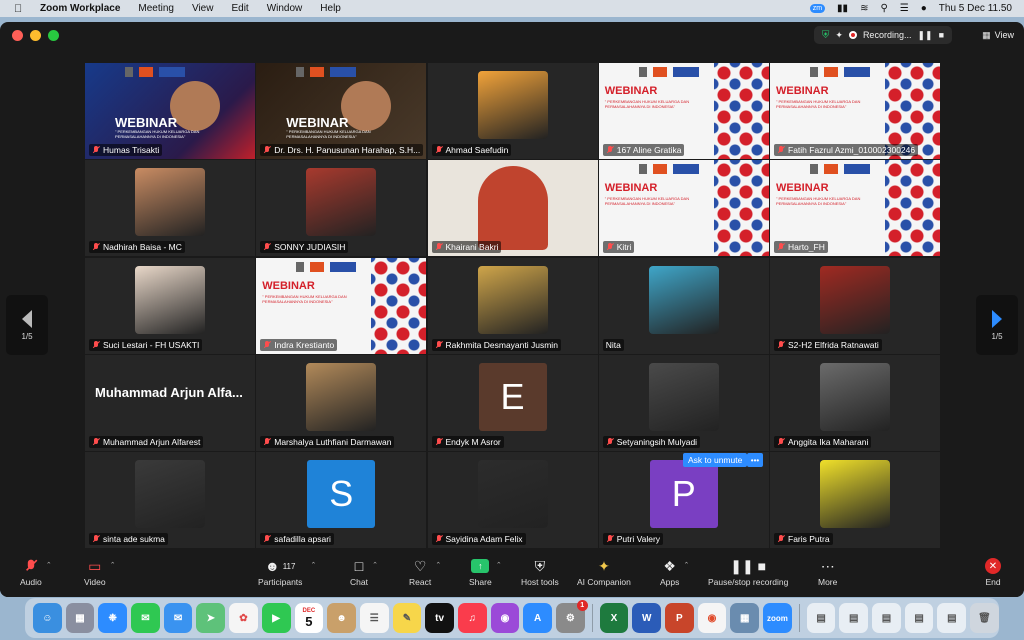  Describe the element at coordinates (647, 618) in the screenshot. I see `word-icon: W` at that location.